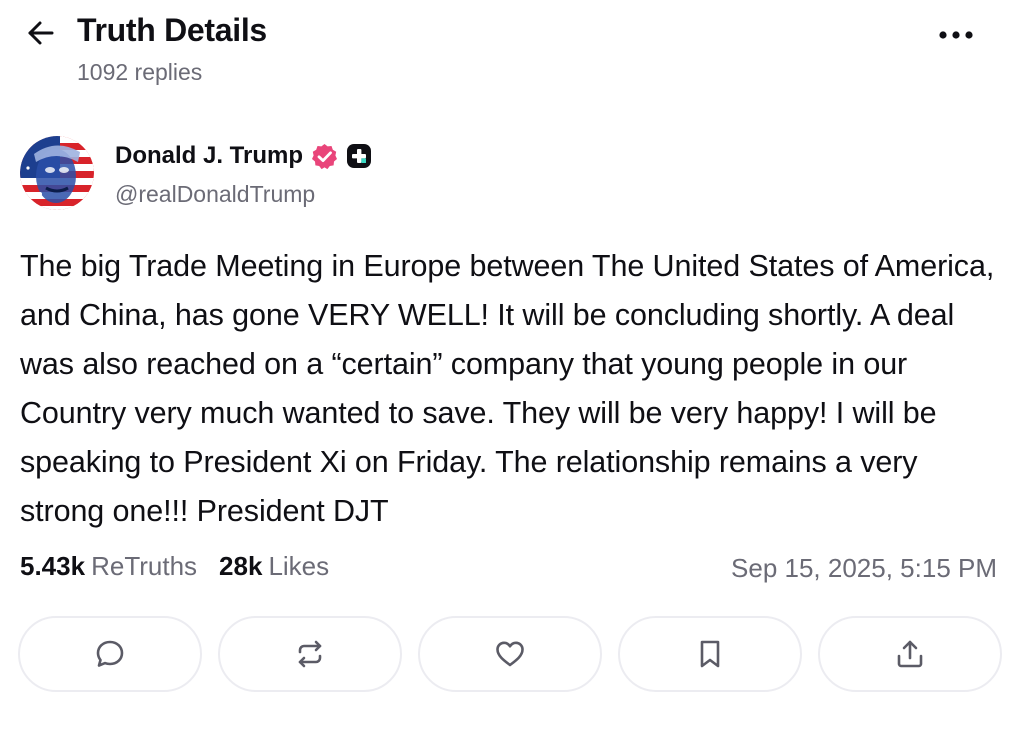 This screenshot has height=736, width=1019. I want to click on avatar, so click(57, 173).